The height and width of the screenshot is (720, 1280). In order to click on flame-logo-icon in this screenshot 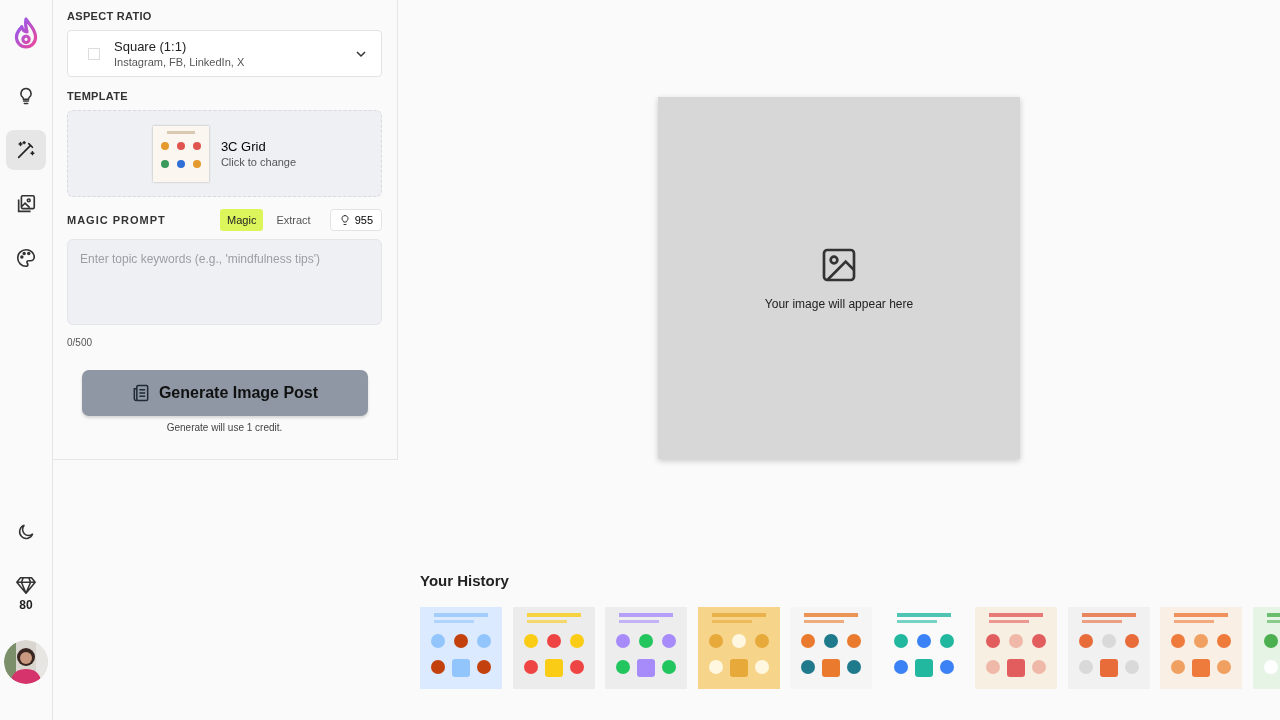, I will do `click(26, 33)`.